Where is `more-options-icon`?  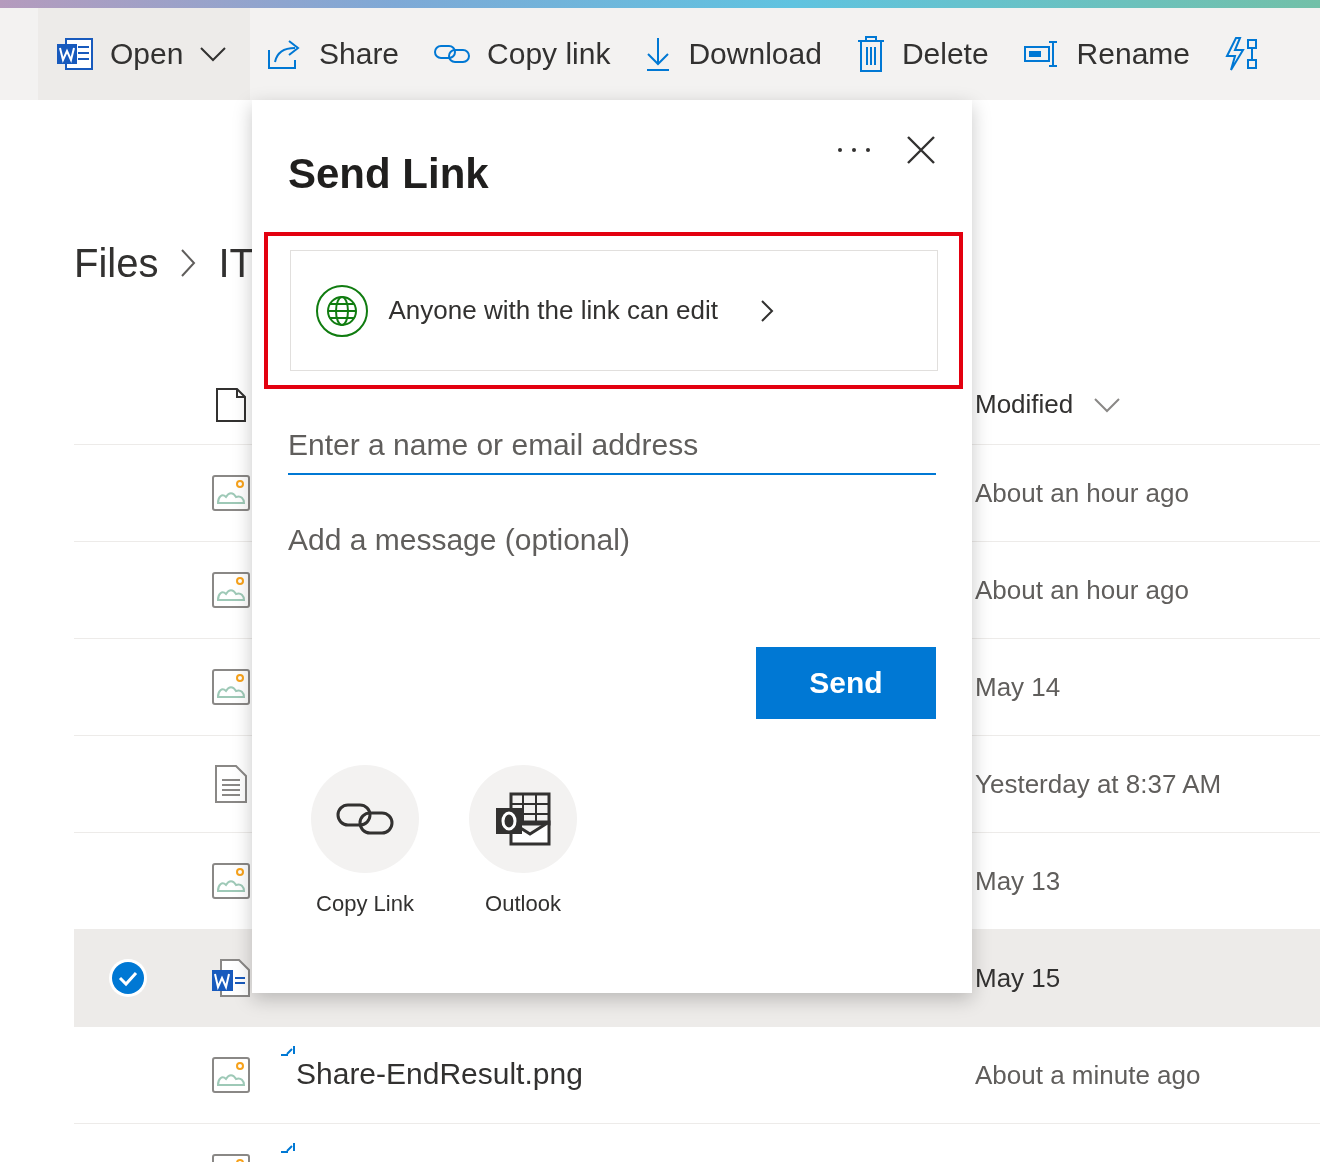
more-options-icon is located at coordinates (854, 150).